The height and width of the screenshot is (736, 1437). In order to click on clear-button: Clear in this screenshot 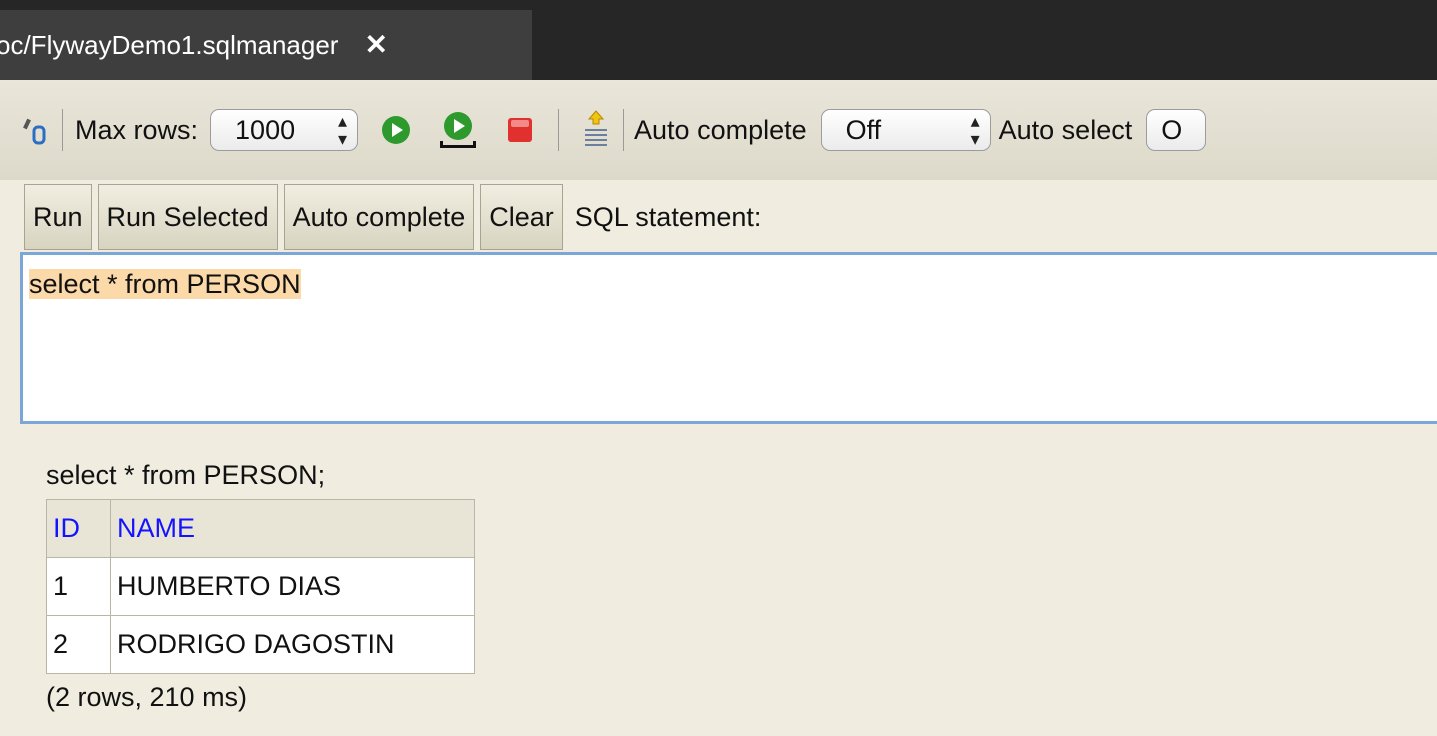, I will do `click(521, 217)`.